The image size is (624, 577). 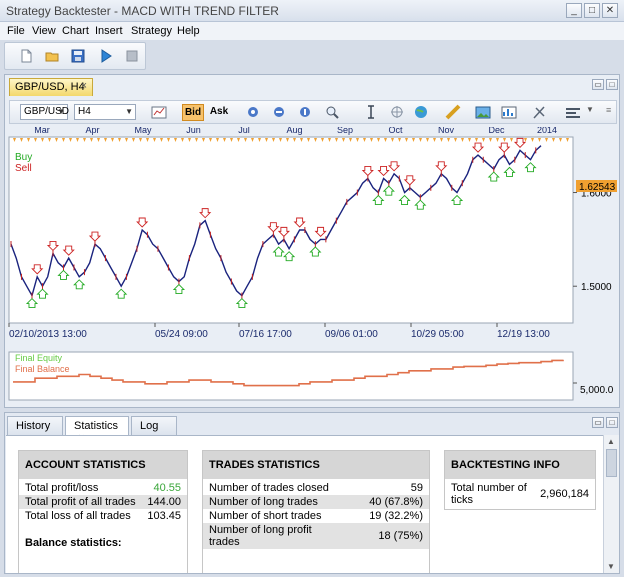 What do you see at coordinates (151, 31) in the screenshot?
I see `menu-strategy: Strategy` at bounding box center [151, 31].